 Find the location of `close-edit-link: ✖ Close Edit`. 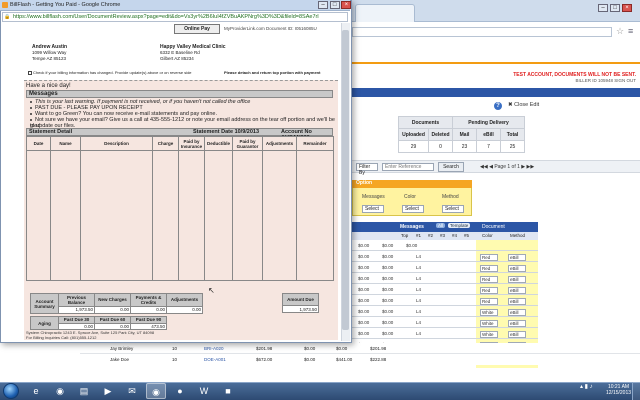

close-edit-link: ✖ Close Edit is located at coordinates (523, 105).